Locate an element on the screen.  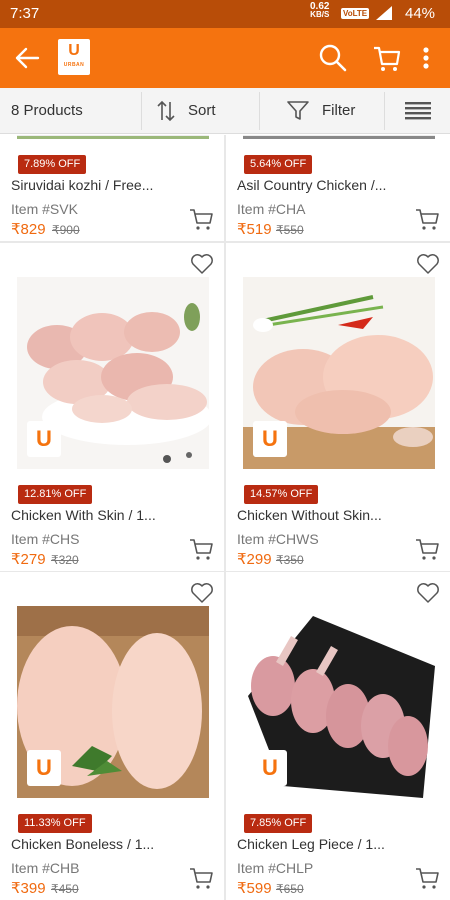
discount-badge: 12.81% OFF is located at coordinates (55, 494).